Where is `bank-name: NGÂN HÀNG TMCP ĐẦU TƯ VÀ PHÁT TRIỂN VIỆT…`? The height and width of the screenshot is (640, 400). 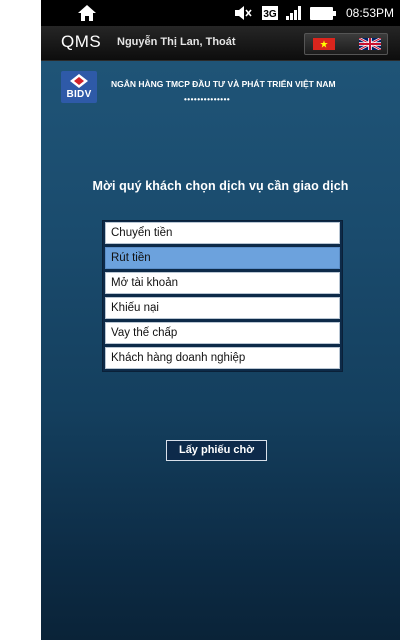
bank-name: NGÂN HÀNG TMCP ĐẦU TƯ VÀ PHÁT TRIỂN VIỆT… is located at coordinates (223, 84).